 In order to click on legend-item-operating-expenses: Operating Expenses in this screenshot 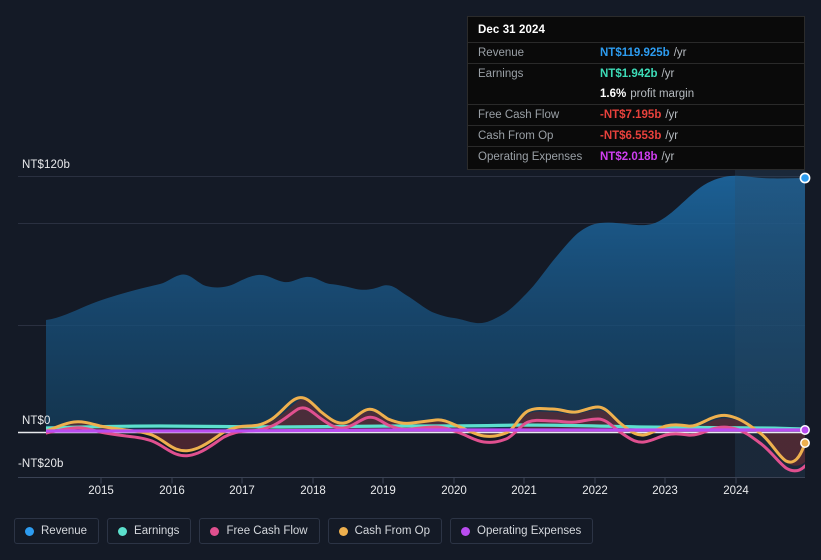, I will do `click(522, 531)`.